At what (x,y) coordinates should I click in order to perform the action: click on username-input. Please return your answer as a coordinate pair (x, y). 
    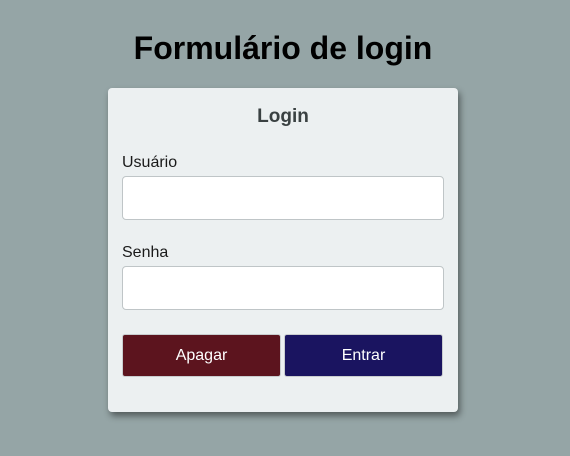
    Looking at the image, I should click on (283, 198).